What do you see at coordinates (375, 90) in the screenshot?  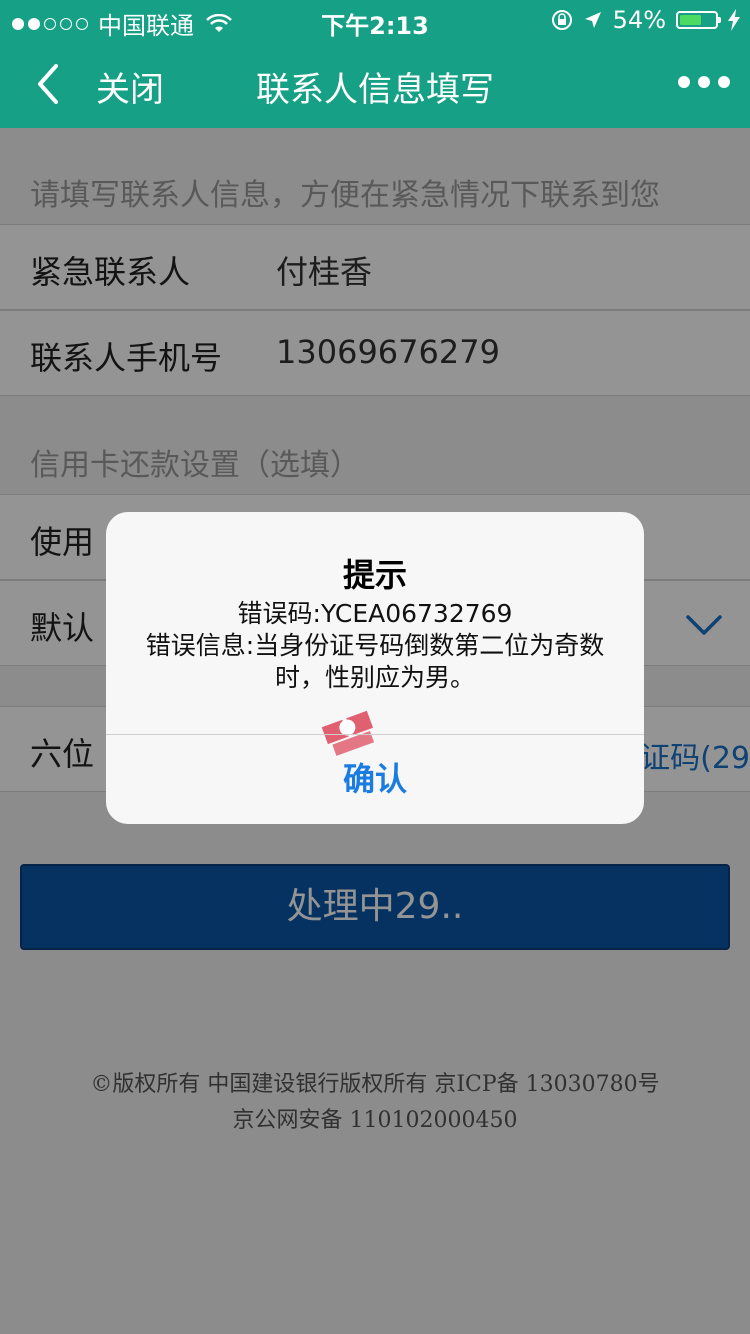 I see `page-title: 联系人信息填写` at bounding box center [375, 90].